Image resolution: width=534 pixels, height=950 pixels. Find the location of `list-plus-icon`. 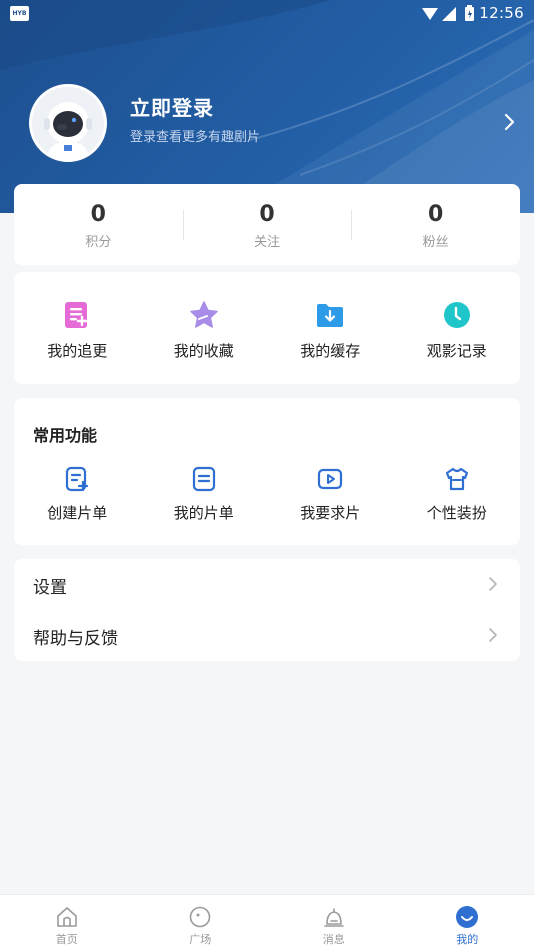

list-plus-icon is located at coordinates (76, 315).